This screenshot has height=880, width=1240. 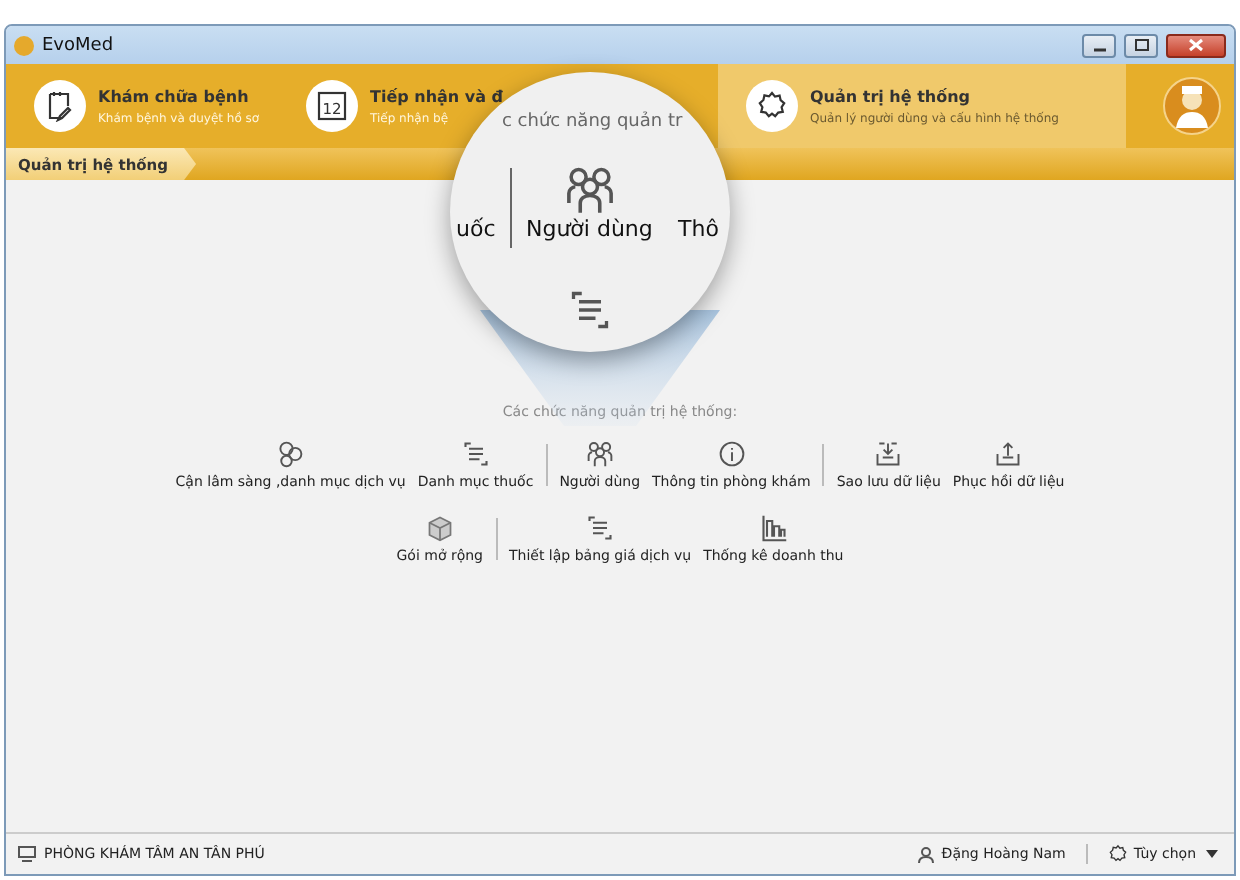 I want to click on close-icon, so click(x=1196, y=45).